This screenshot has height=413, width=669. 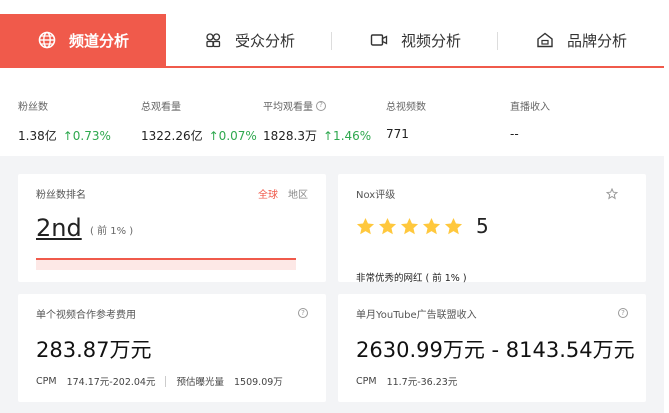 What do you see at coordinates (86, 315) in the screenshot?
I see `card-title: 单个视频合作参考费用` at bounding box center [86, 315].